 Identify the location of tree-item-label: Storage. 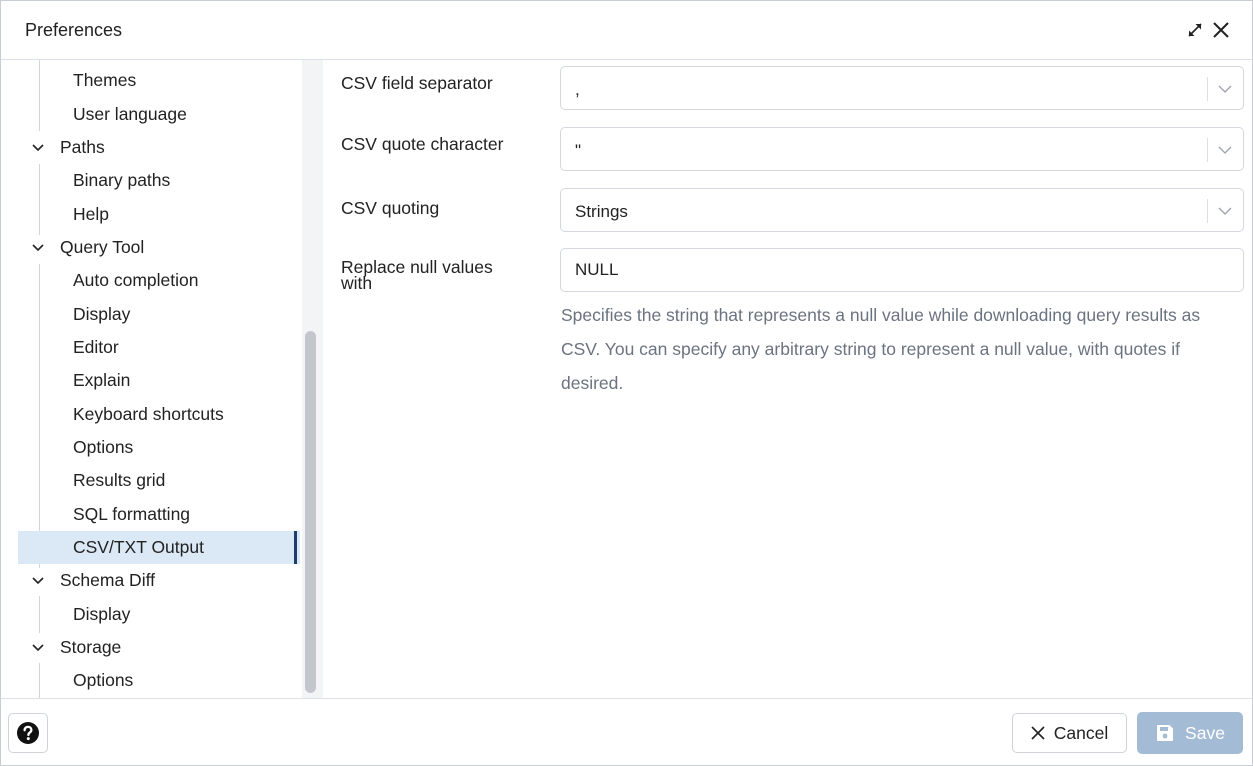
(91, 647).